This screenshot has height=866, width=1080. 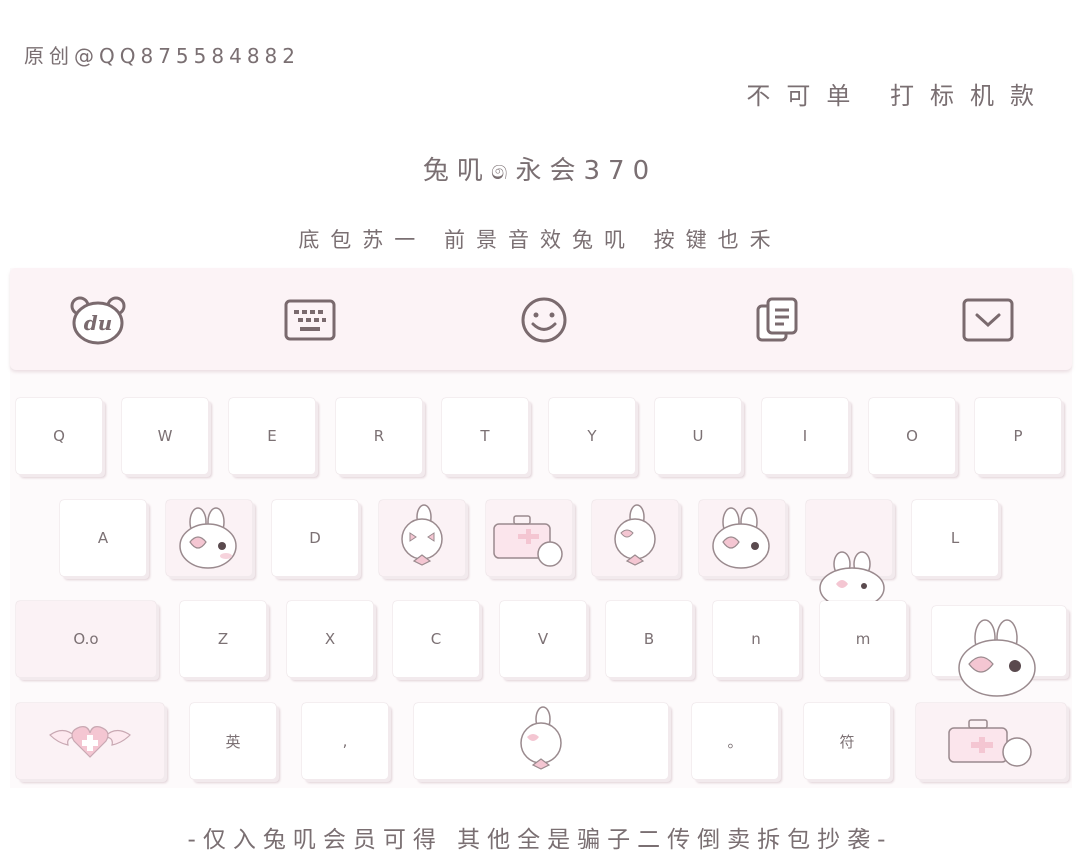 What do you see at coordinates (330, 639) in the screenshot?
I see `key-x: X` at bounding box center [330, 639].